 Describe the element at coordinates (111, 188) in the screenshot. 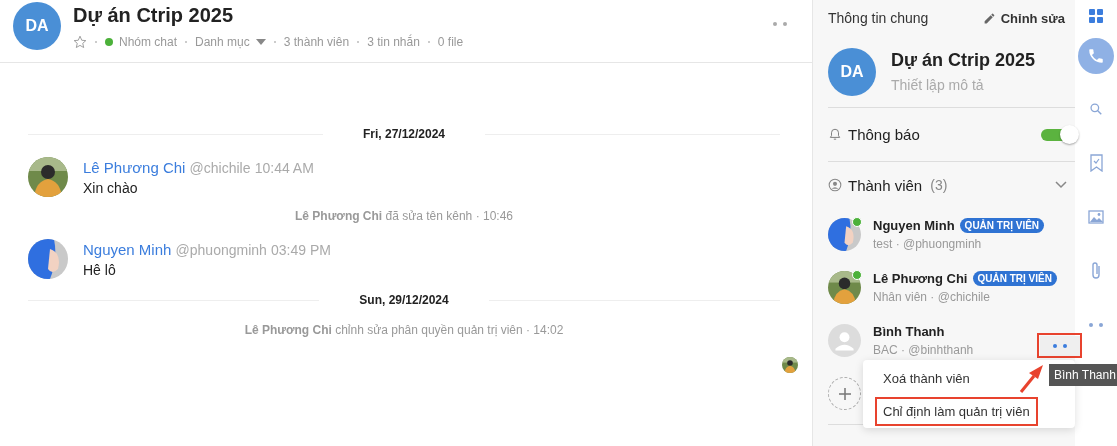

I see `message-text: Xin chào` at that location.